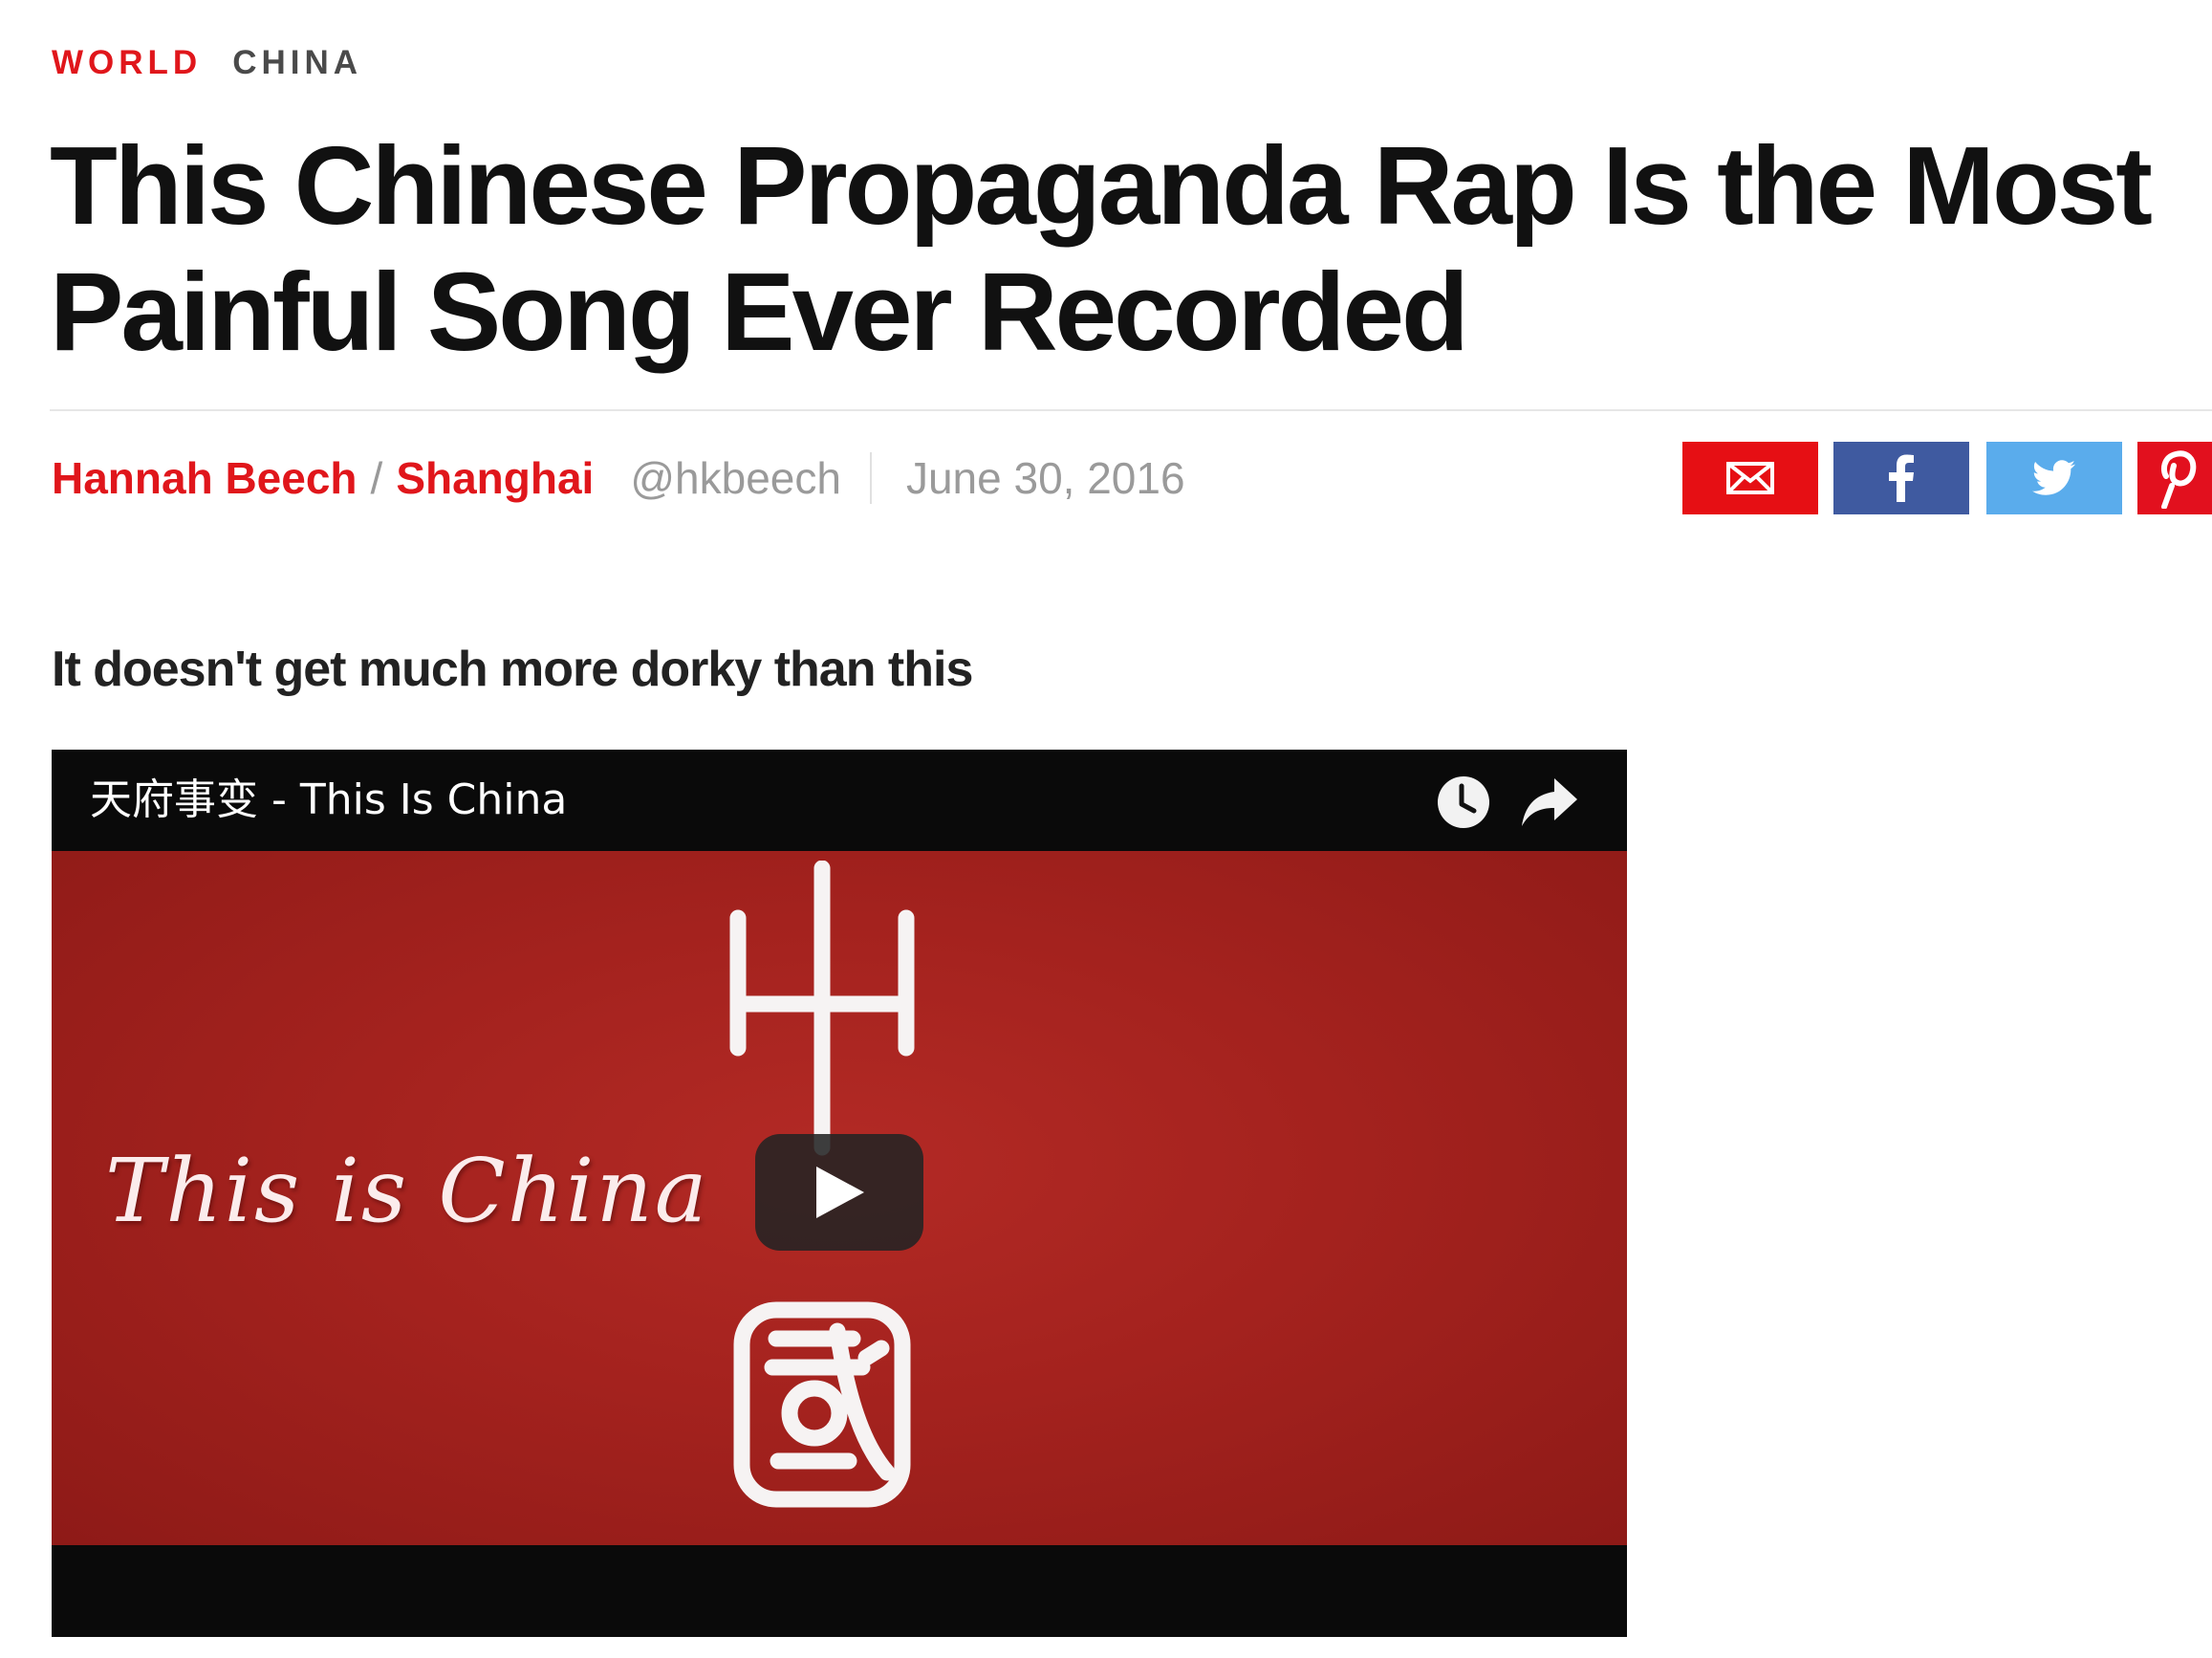 This screenshot has height=1658, width=2212. Describe the element at coordinates (127, 63) in the screenshot. I see `section-link-world: WORLD` at that location.